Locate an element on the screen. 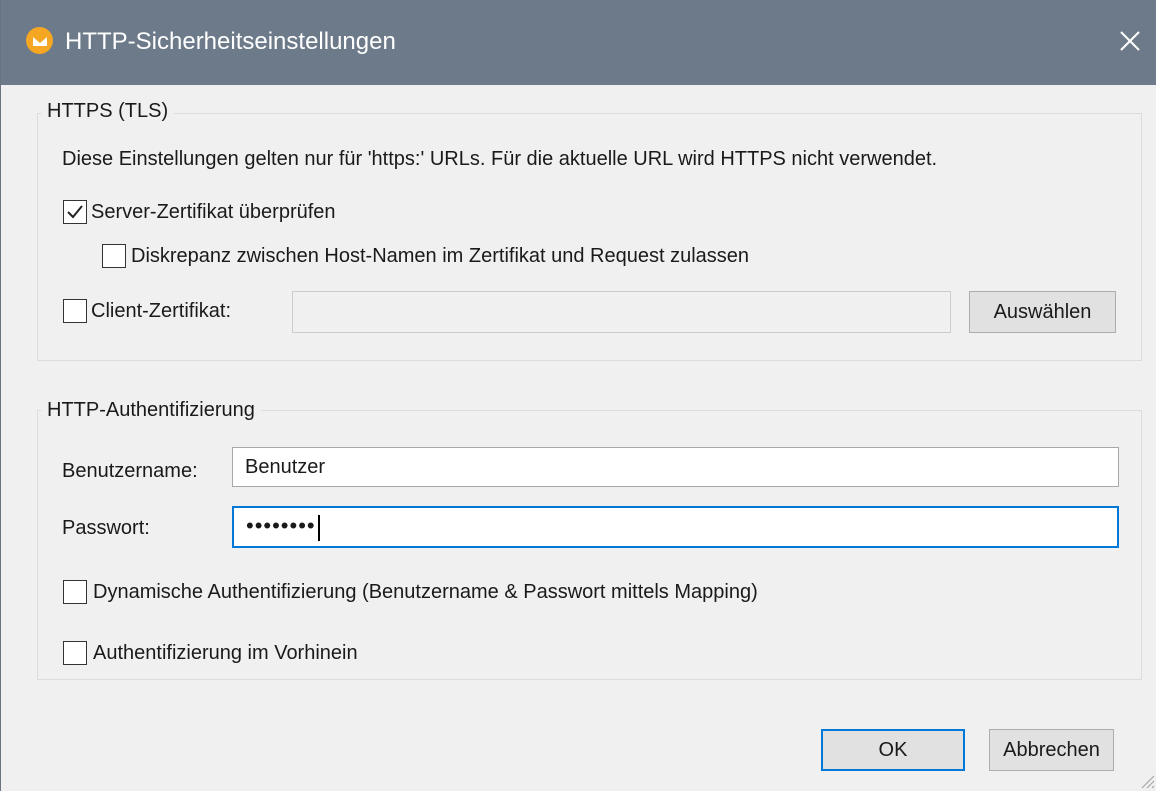 The image size is (1156, 791). allow-host-mismatch-checkbox is located at coordinates (114, 256).